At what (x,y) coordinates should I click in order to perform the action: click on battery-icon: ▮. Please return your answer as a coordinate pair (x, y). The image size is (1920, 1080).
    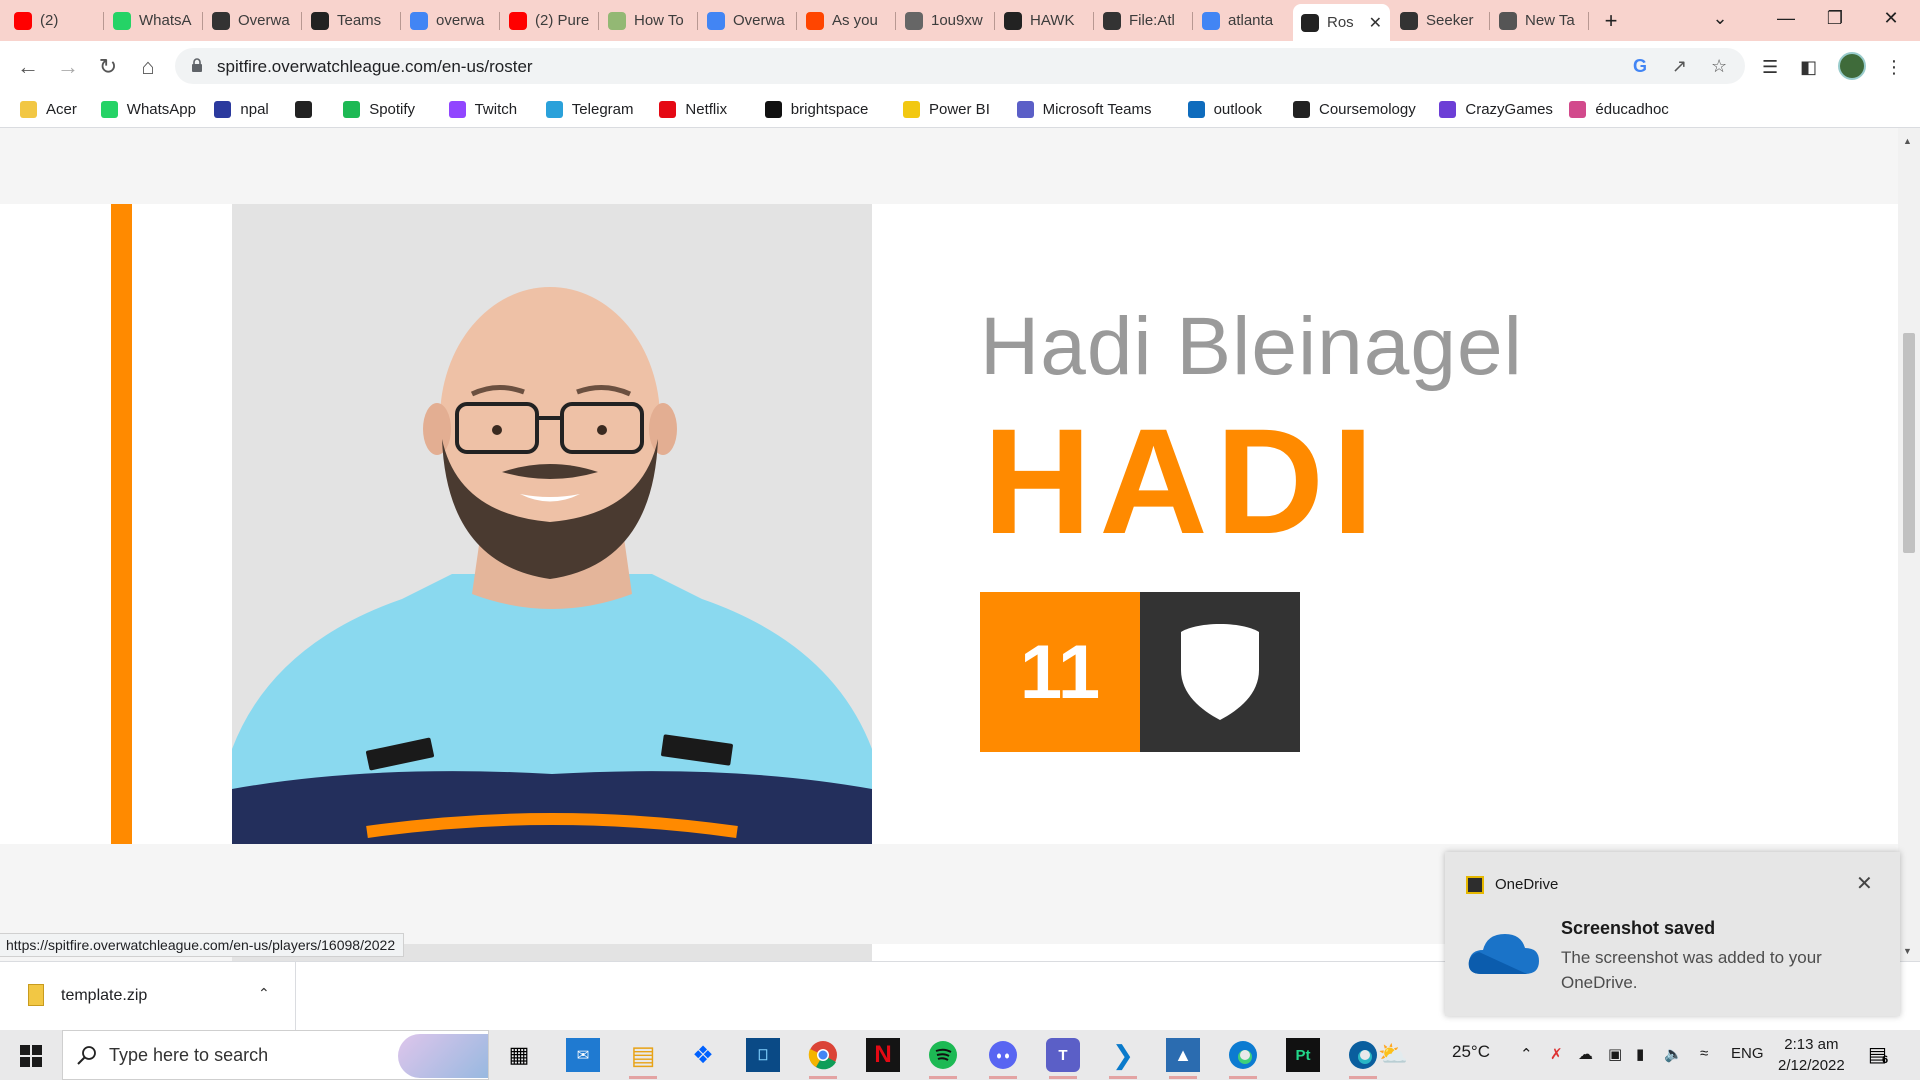
    Looking at the image, I should click on (1640, 1054).